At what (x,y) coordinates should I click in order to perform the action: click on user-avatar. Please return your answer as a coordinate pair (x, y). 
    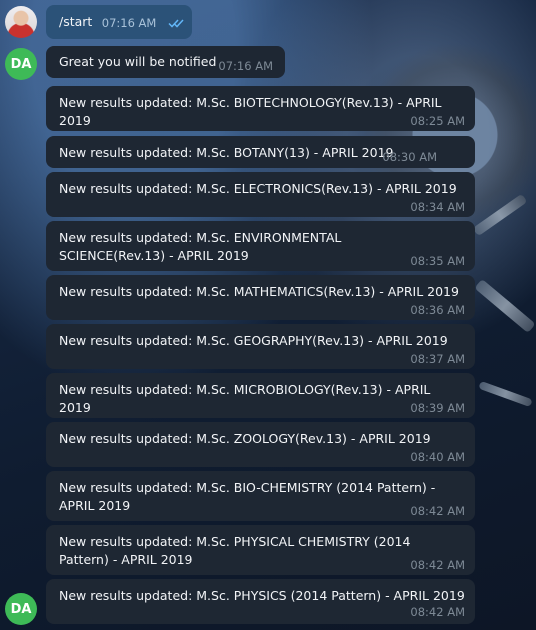
    Looking at the image, I should click on (21, 22).